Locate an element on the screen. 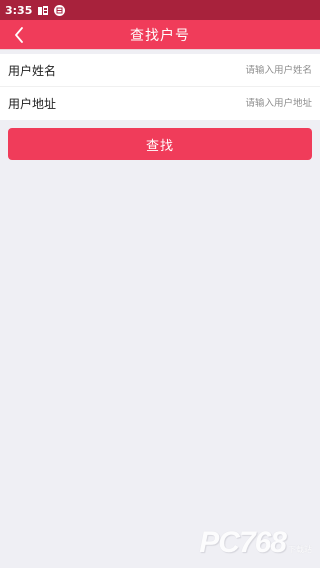 Image resolution: width=320 pixels, height=568 pixels. status-time: 3:35 is located at coordinates (19, 10).